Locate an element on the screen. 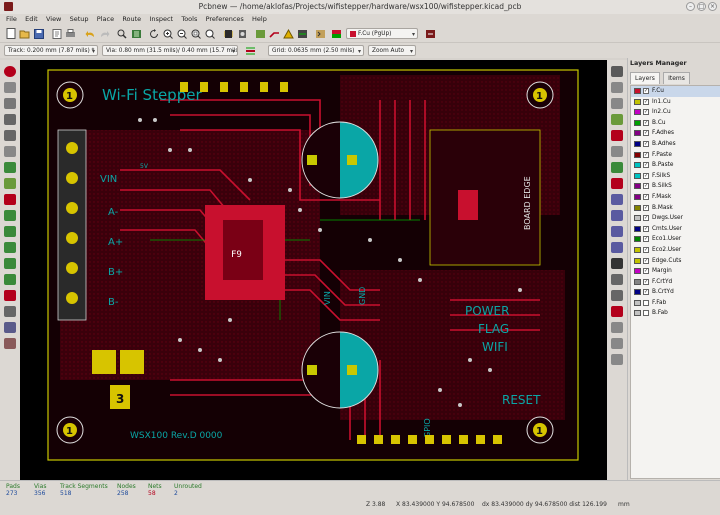 Image resolution: width=720 pixels, height=515 pixels. layer-row-b-mask: ✓ B.Mask is located at coordinates (675, 208).